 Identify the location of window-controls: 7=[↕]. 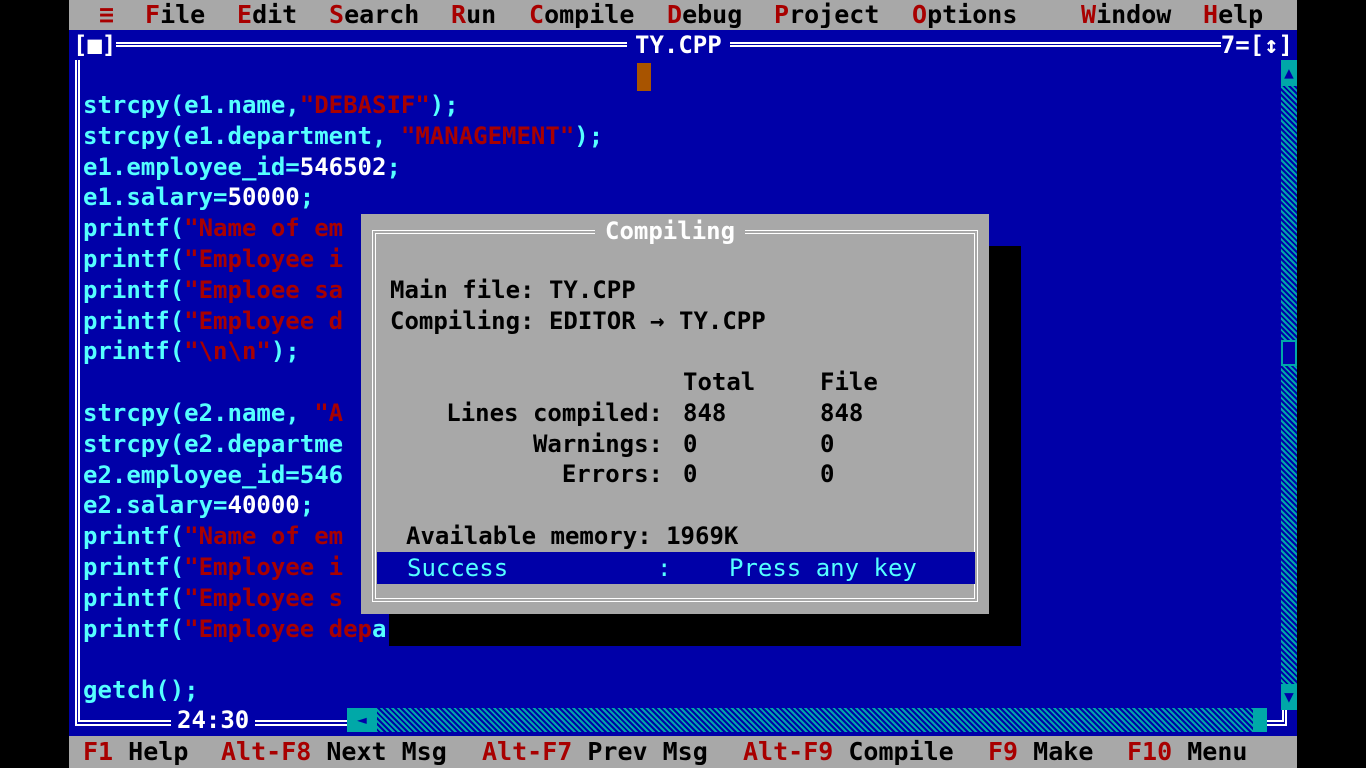
(1256, 45).